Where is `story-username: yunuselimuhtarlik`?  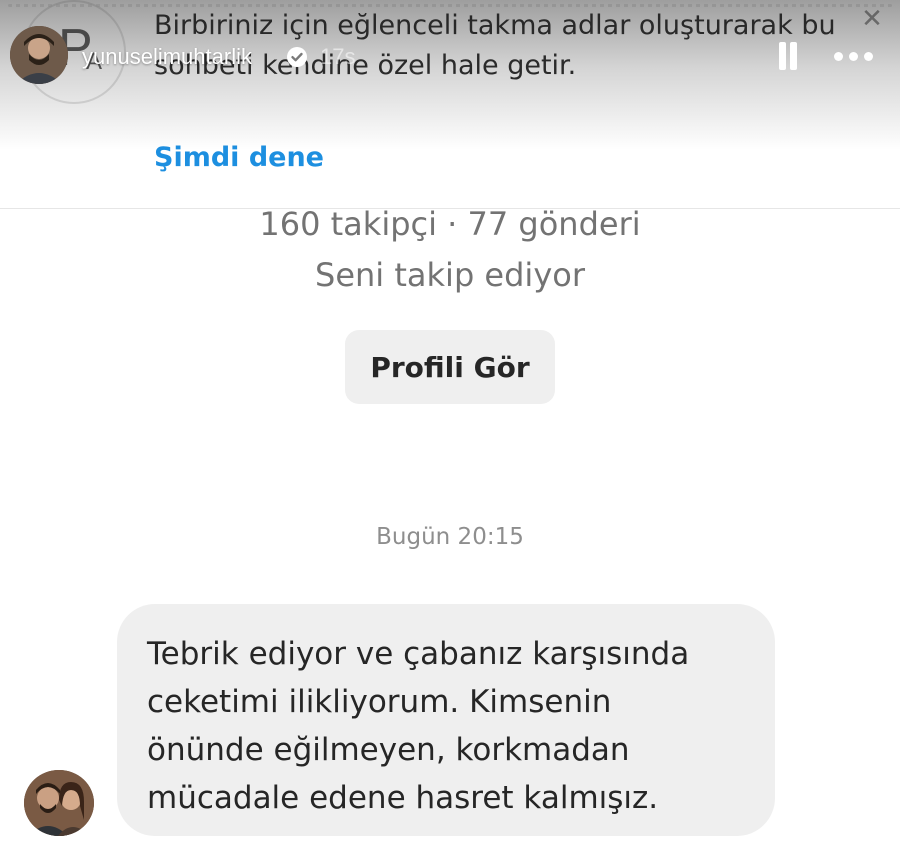 story-username: yunuselimuhtarlik is located at coordinates (167, 57).